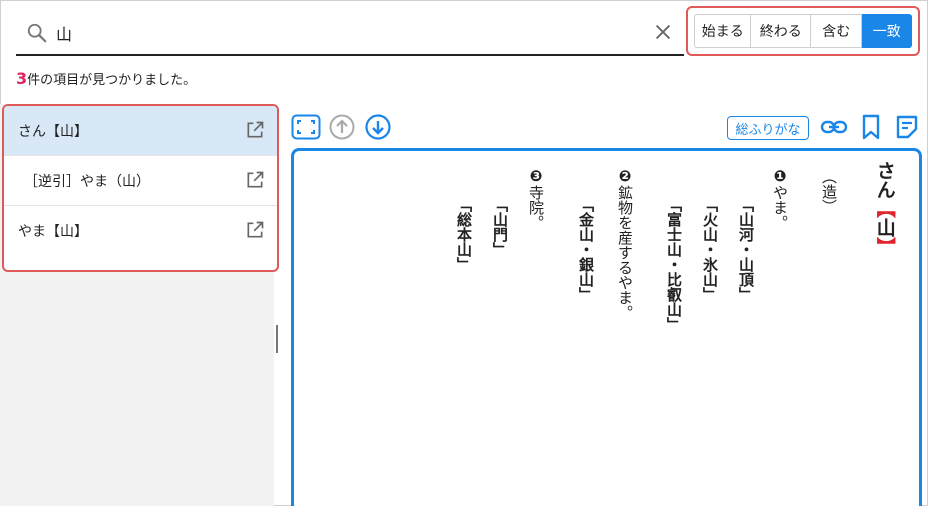 Image resolution: width=928 pixels, height=506 pixels. I want to click on match-mode-group: 始まる 終わる 含む 一致, so click(803, 31).